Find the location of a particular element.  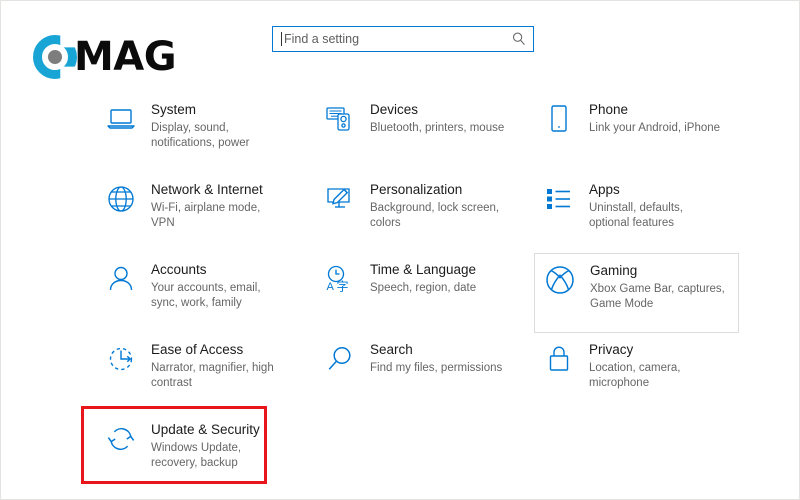

tile-title: Accounts is located at coordinates (179, 269).